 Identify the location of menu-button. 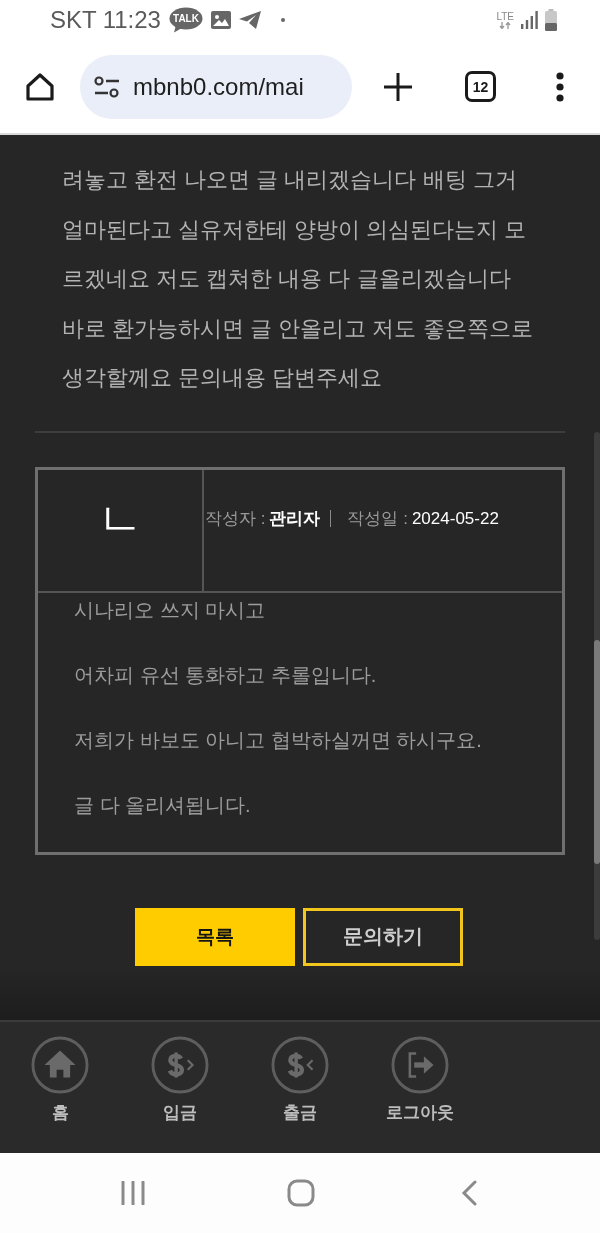
(560, 86).